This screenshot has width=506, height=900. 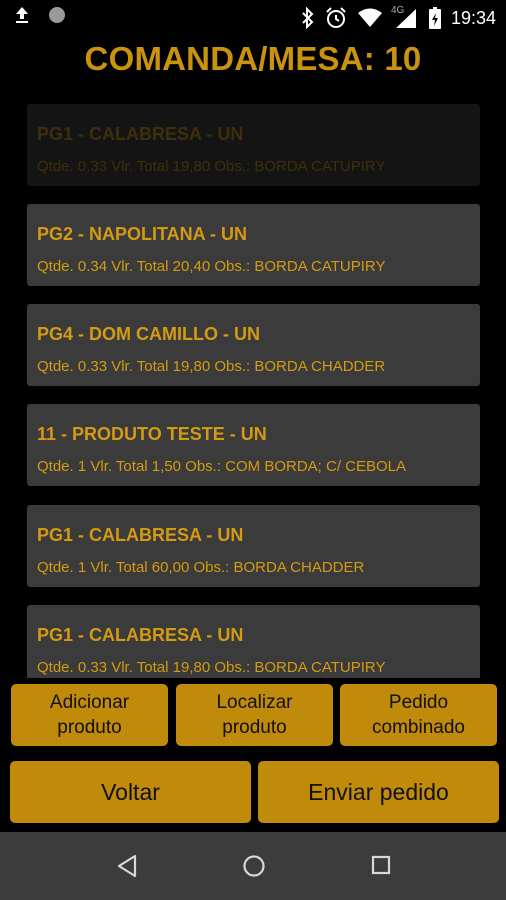 I want to click on home-circle-icon, so click(x=254, y=866).